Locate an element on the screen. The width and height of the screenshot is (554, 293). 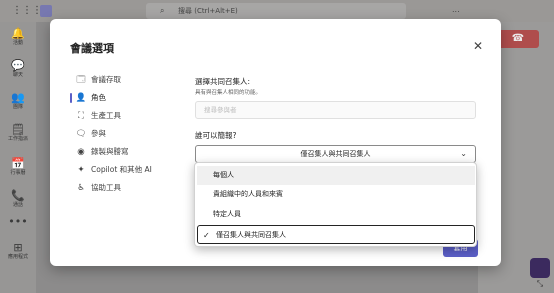
cohost-label: 選擇共同召集人: is located at coordinates (223, 81).